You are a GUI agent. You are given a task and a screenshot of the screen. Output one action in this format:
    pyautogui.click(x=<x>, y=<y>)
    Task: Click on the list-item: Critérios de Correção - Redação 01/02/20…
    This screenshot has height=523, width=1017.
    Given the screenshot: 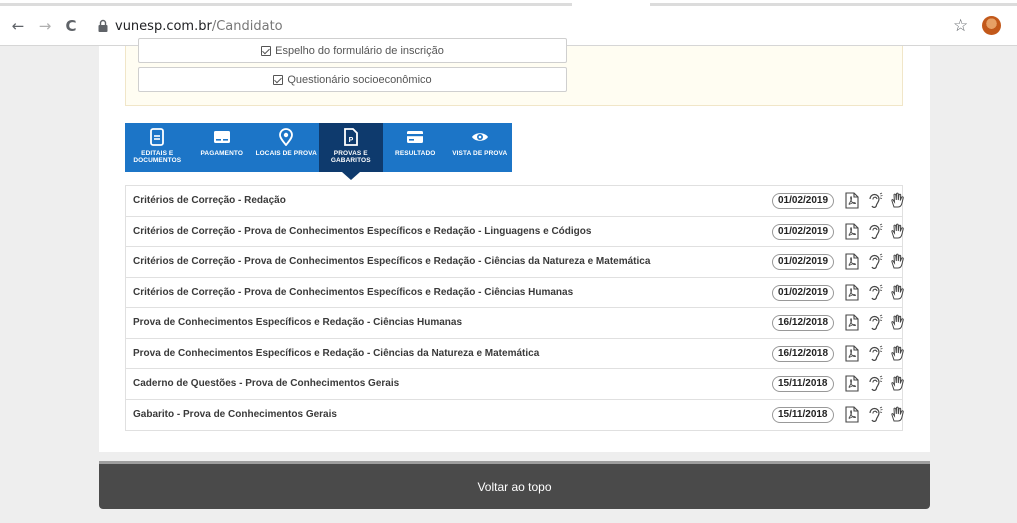 What is the action you would take?
    pyautogui.click(x=515, y=201)
    